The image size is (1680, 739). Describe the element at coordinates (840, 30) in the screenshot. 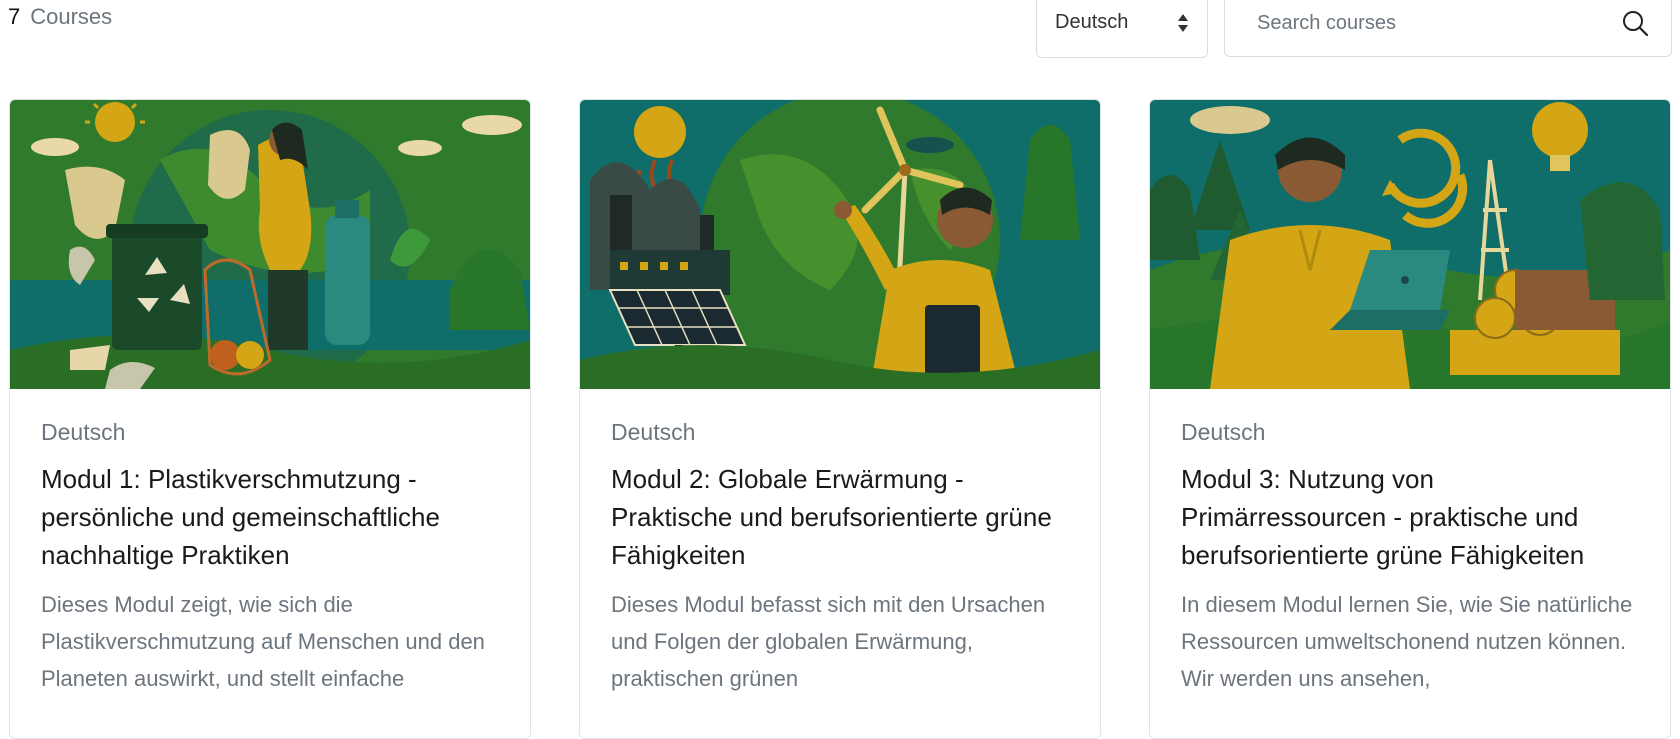

I see `courses-toolbar: 7 Courses Deutsch` at that location.